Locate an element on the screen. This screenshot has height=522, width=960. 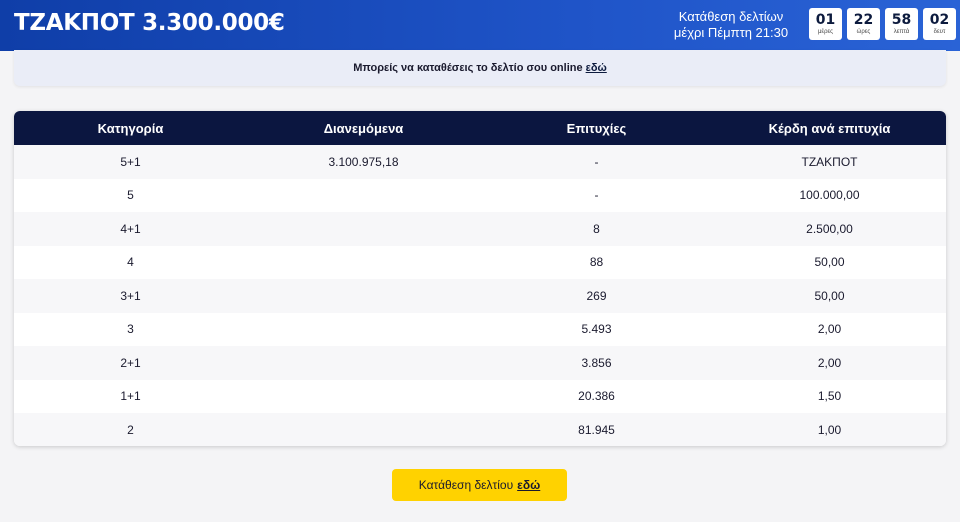
cell-prize: 1,50 is located at coordinates (829, 396).